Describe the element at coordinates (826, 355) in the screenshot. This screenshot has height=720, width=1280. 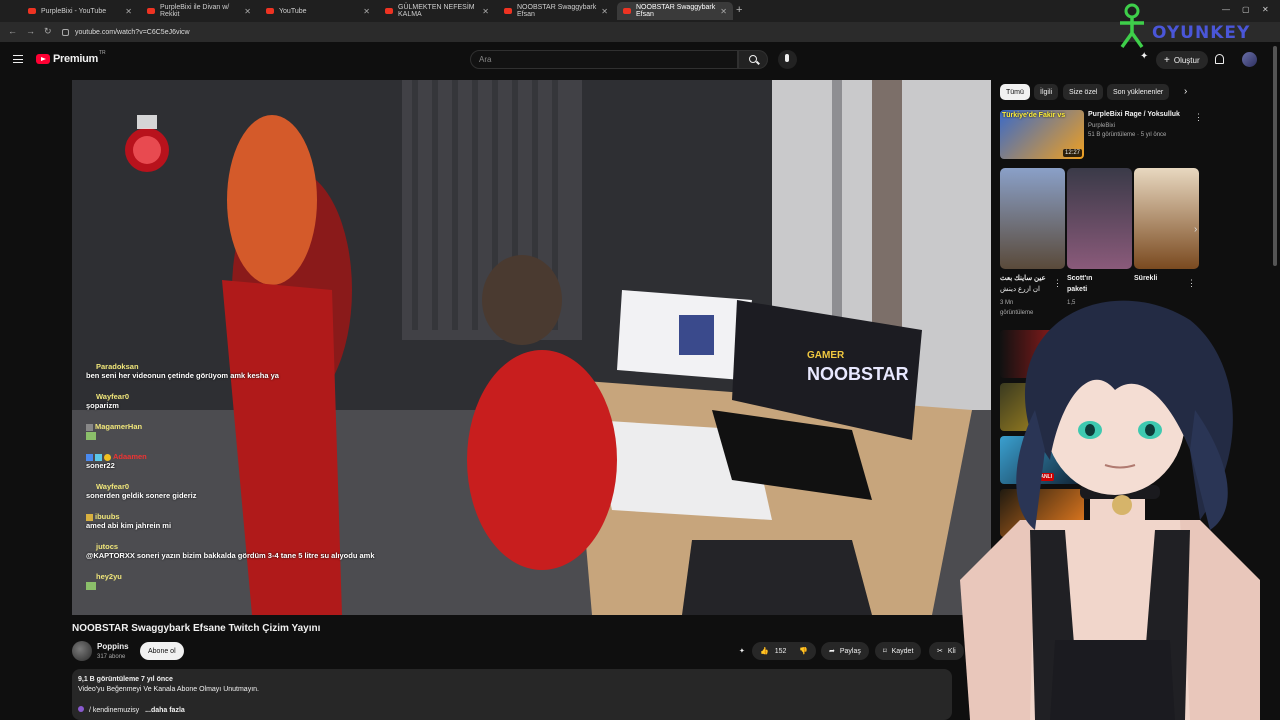
I see `screen-logo-sub: GAMER` at that location.